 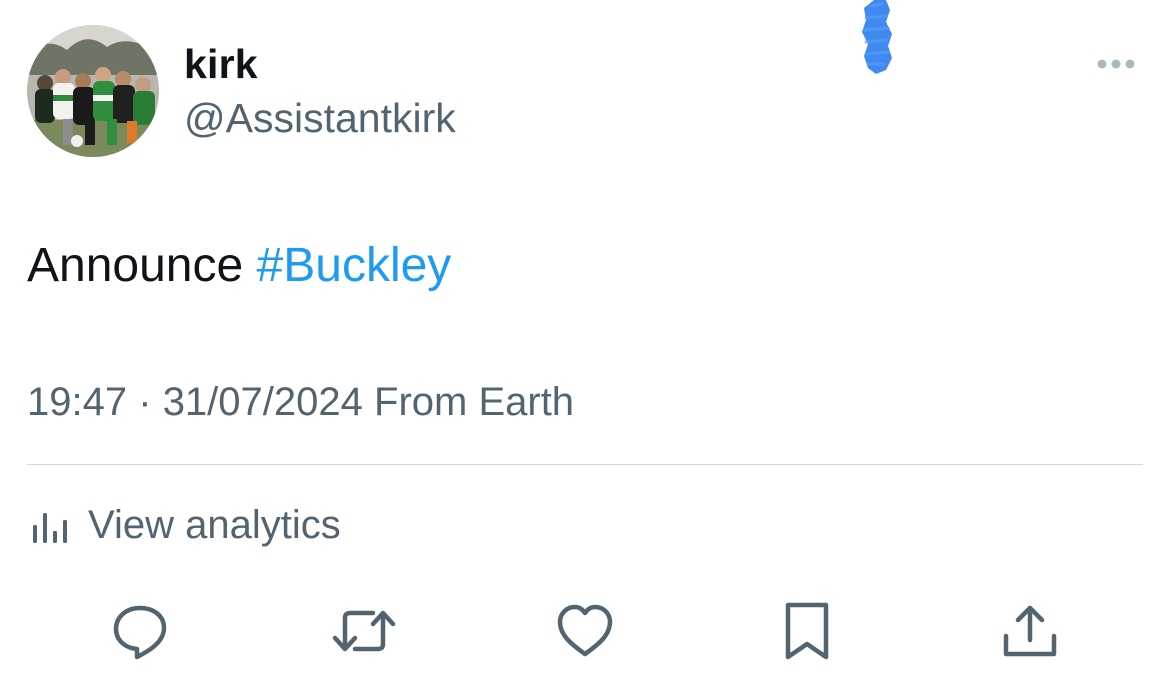 What do you see at coordinates (77, 402) in the screenshot?
I see `tweet-time: 19:47` at bounding box center [77, 402].